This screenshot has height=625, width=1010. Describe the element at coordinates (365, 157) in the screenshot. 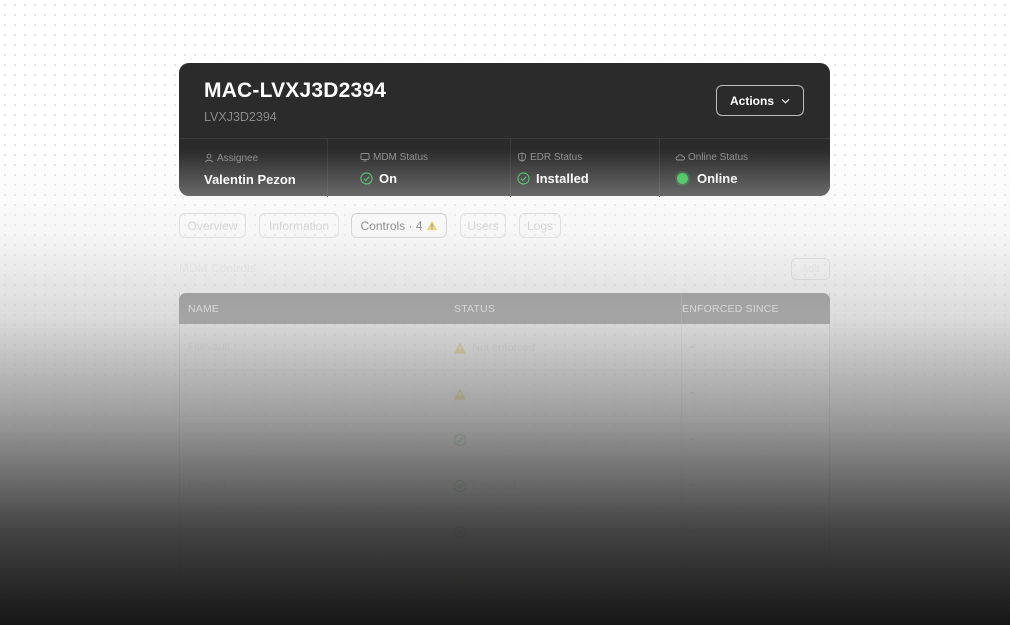

I see `mdm-icon` at that location.